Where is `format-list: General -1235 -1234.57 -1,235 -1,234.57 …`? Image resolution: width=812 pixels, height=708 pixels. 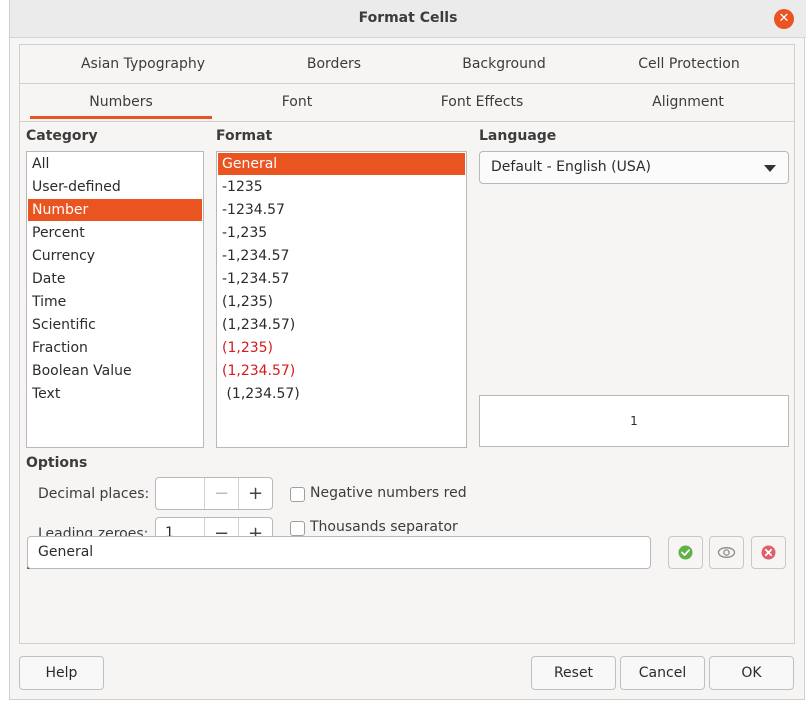
format-list: General -1235 -1234.57 -1,235 -1,234.57 … is located at coordinates (341, 299).